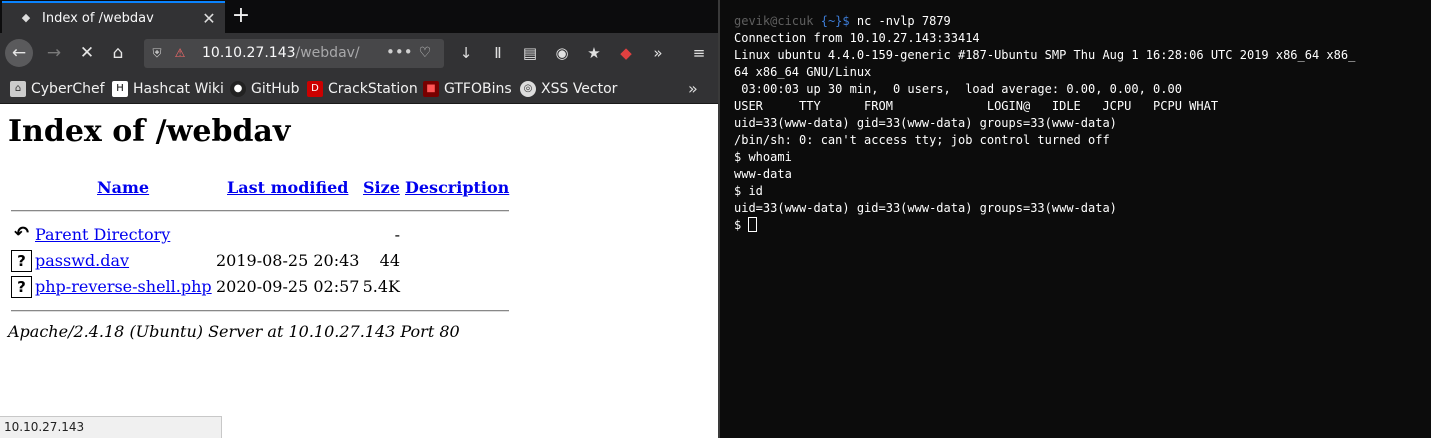  I want to click on terminal-line: Connection from 10.10.27.143:33414, so click(857, 38).